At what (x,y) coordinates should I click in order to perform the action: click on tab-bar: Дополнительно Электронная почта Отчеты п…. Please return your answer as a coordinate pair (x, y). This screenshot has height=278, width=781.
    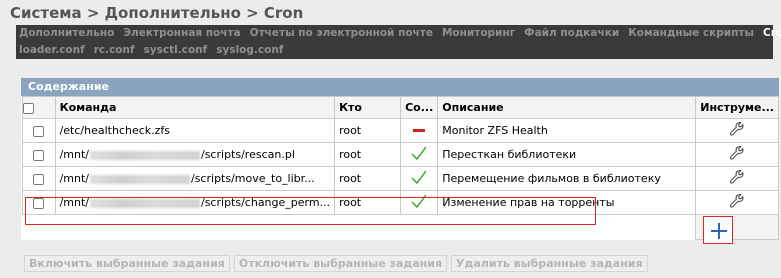
    Looking at the image, I should click on (398, 42).